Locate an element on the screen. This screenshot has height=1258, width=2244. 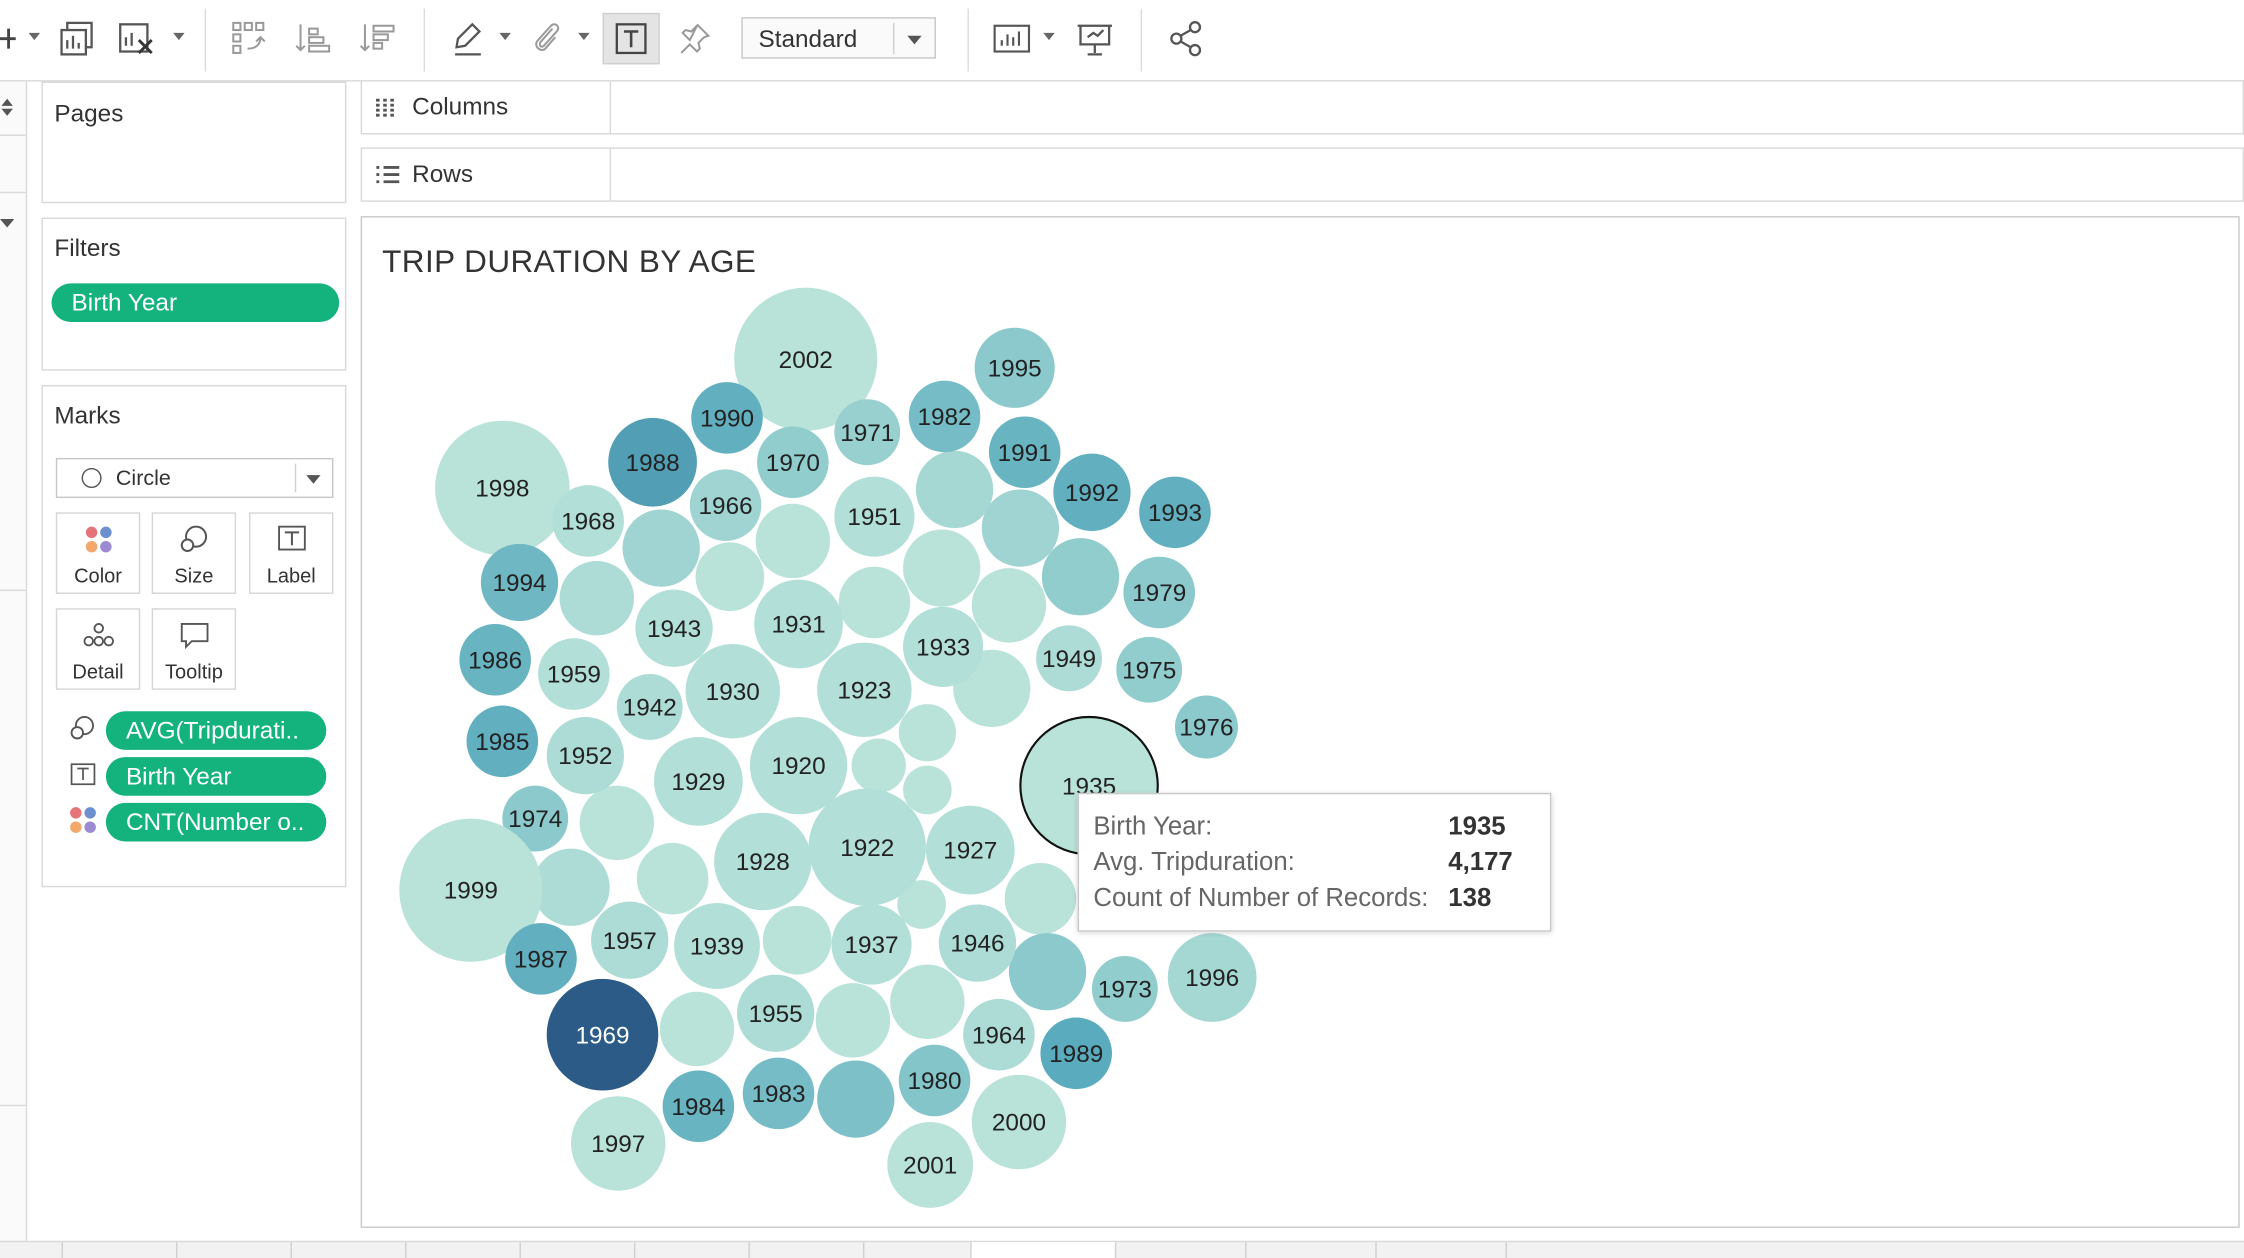
new-sheet-icon is located at coordinates (8, 38).